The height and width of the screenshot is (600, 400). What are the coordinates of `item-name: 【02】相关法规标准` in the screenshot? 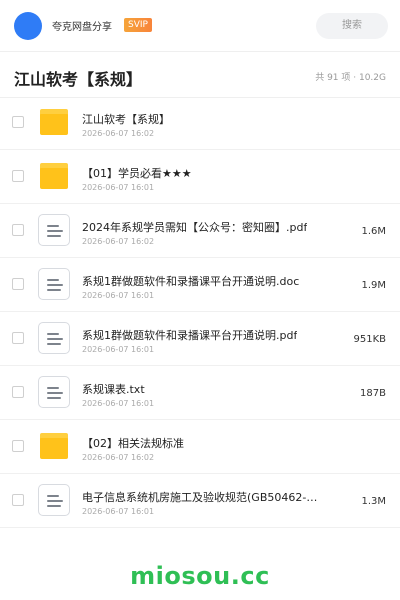 It's located at (133, 443).